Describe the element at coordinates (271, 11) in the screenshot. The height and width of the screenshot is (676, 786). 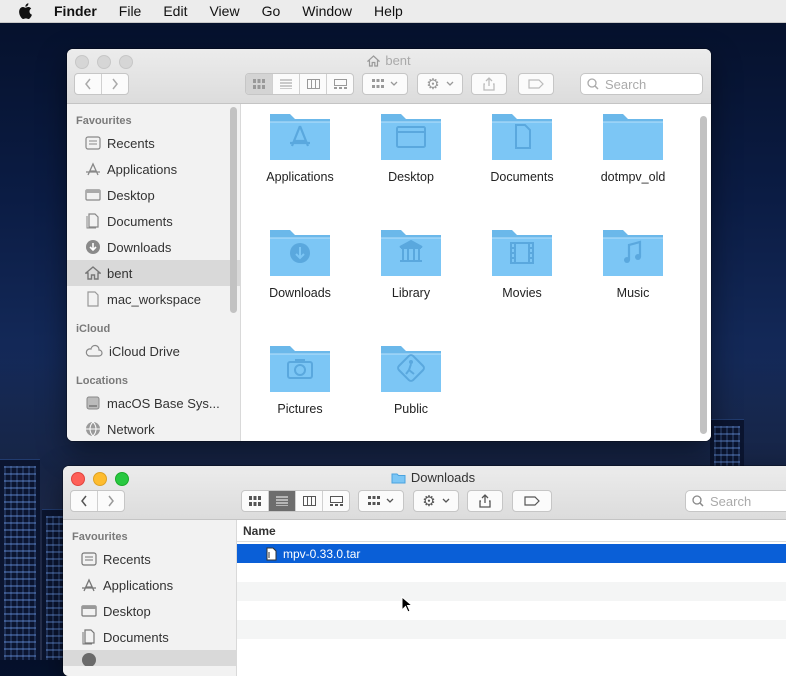
I see `menu-go: Go` at that location.